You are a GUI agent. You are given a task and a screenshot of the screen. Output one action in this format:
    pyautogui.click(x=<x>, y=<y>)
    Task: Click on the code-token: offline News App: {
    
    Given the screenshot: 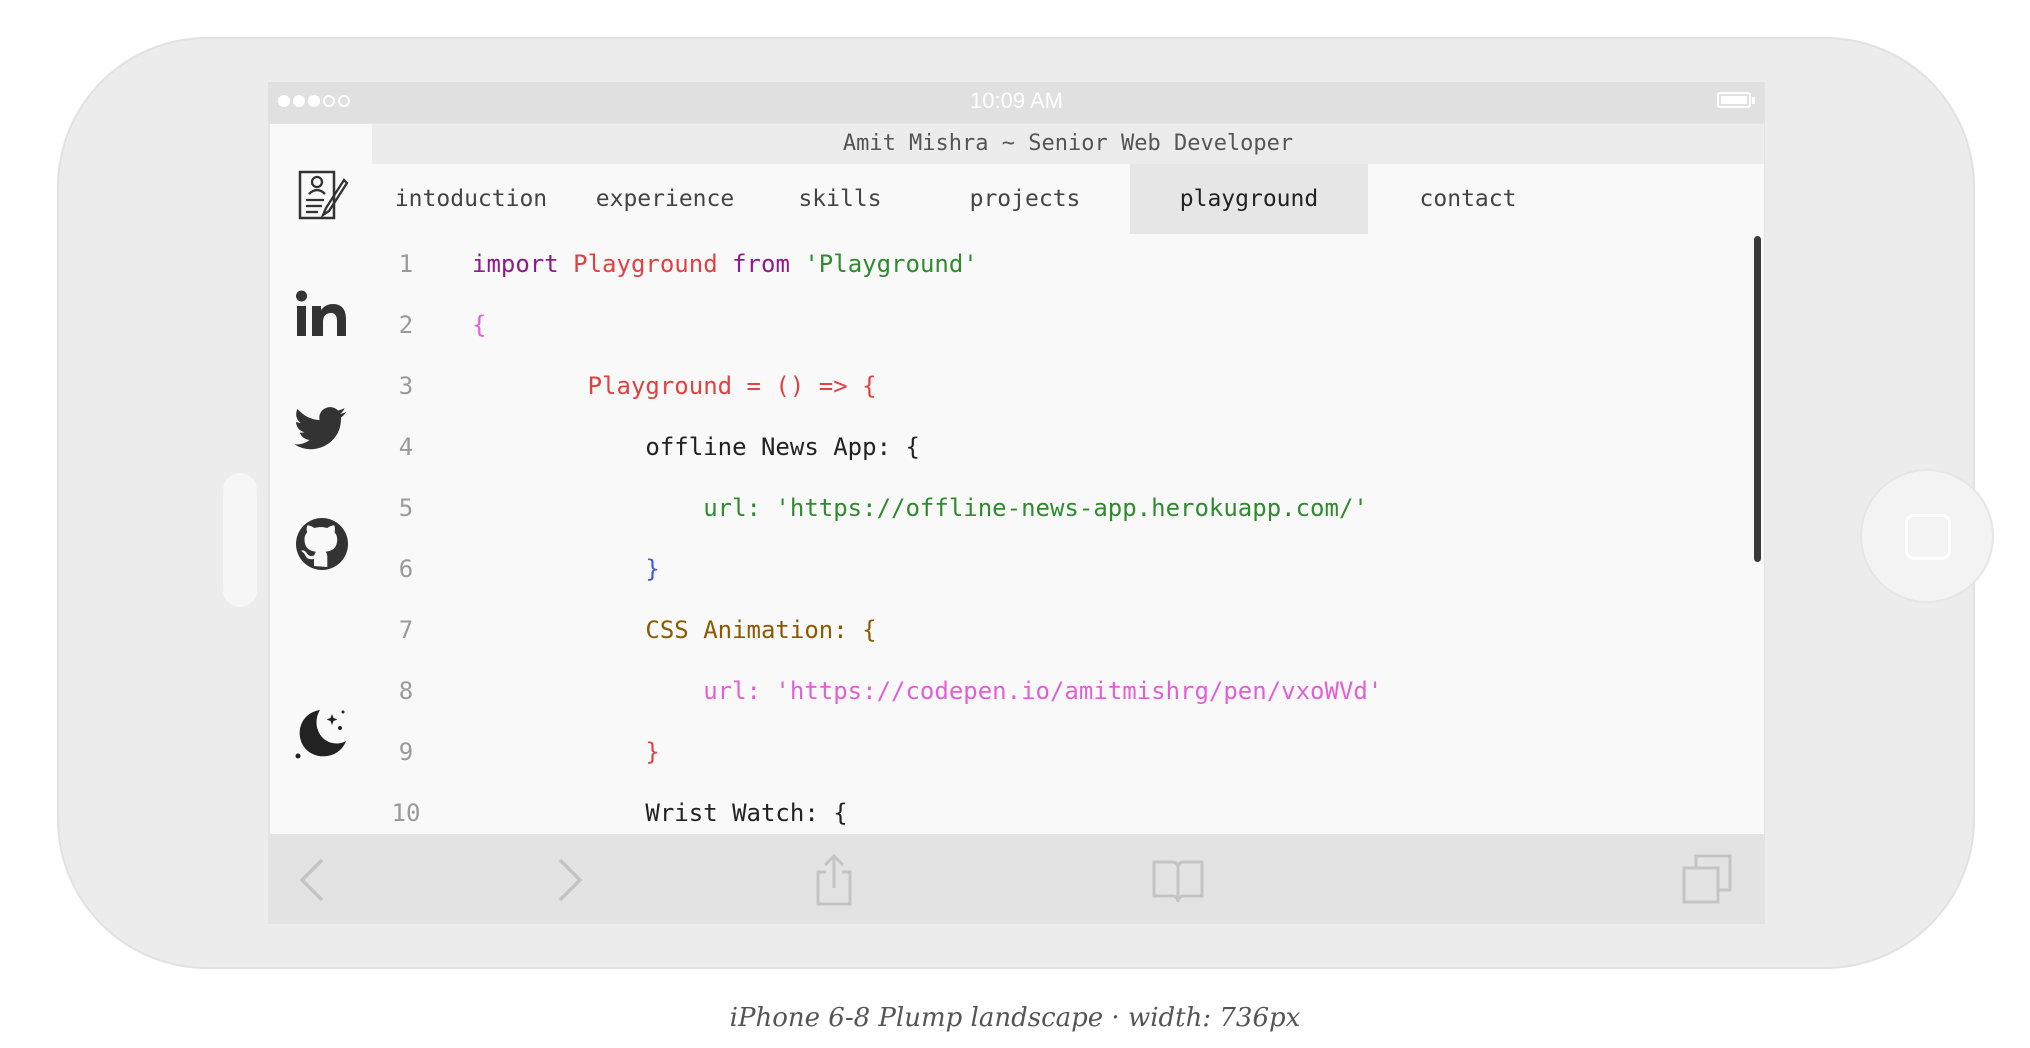 What is the action you would take?
    pyautogui.click(x=696, y=447)
    